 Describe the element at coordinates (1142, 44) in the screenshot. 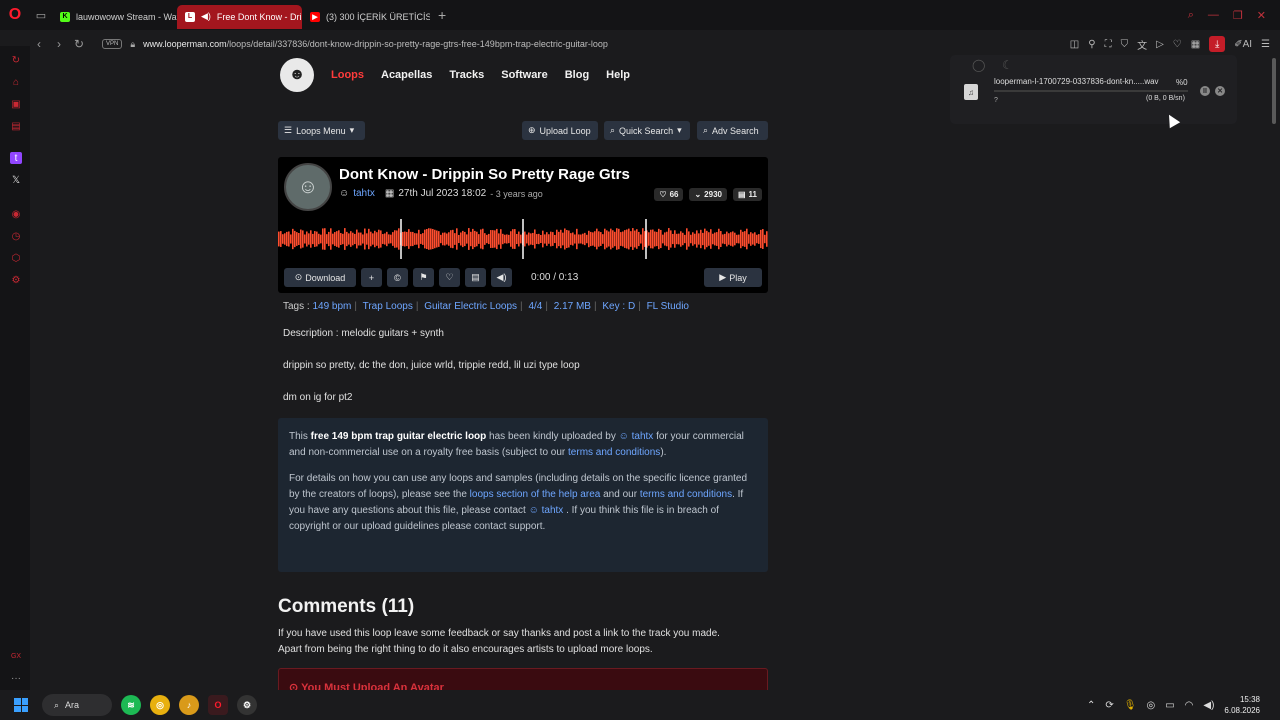

I see `translate-icon: 文` at that location.